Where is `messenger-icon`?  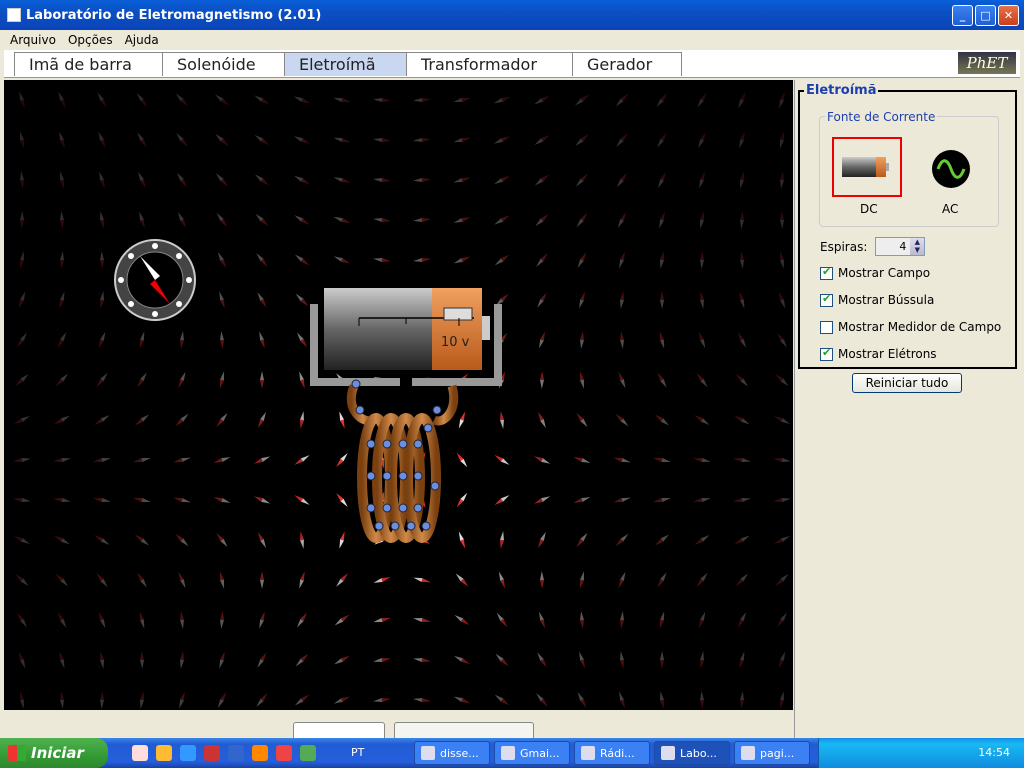
messenger-icon is located at coordinates (308, 753).